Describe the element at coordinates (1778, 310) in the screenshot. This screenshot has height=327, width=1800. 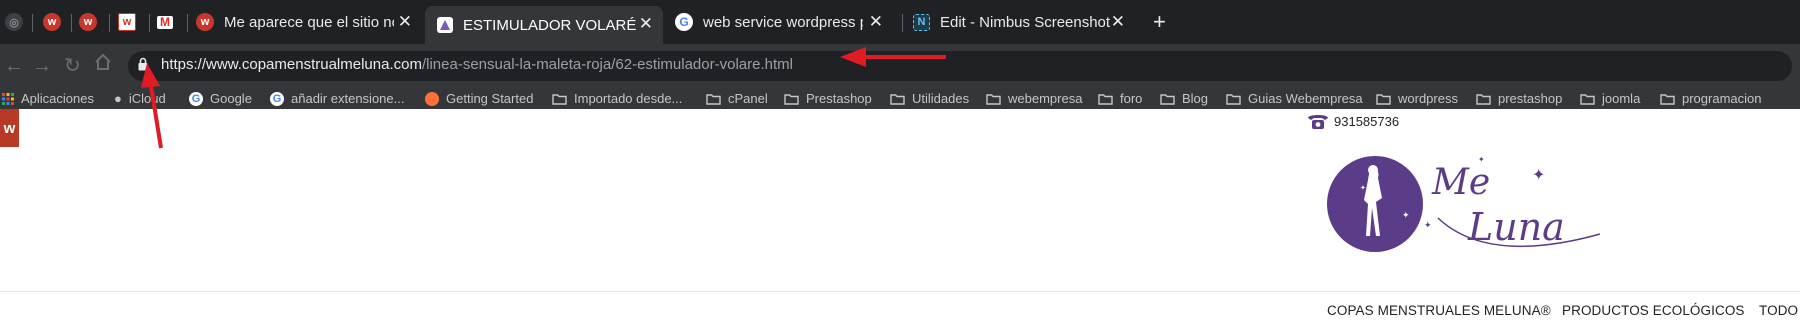
I see `nav-todo: TODO` at that location.